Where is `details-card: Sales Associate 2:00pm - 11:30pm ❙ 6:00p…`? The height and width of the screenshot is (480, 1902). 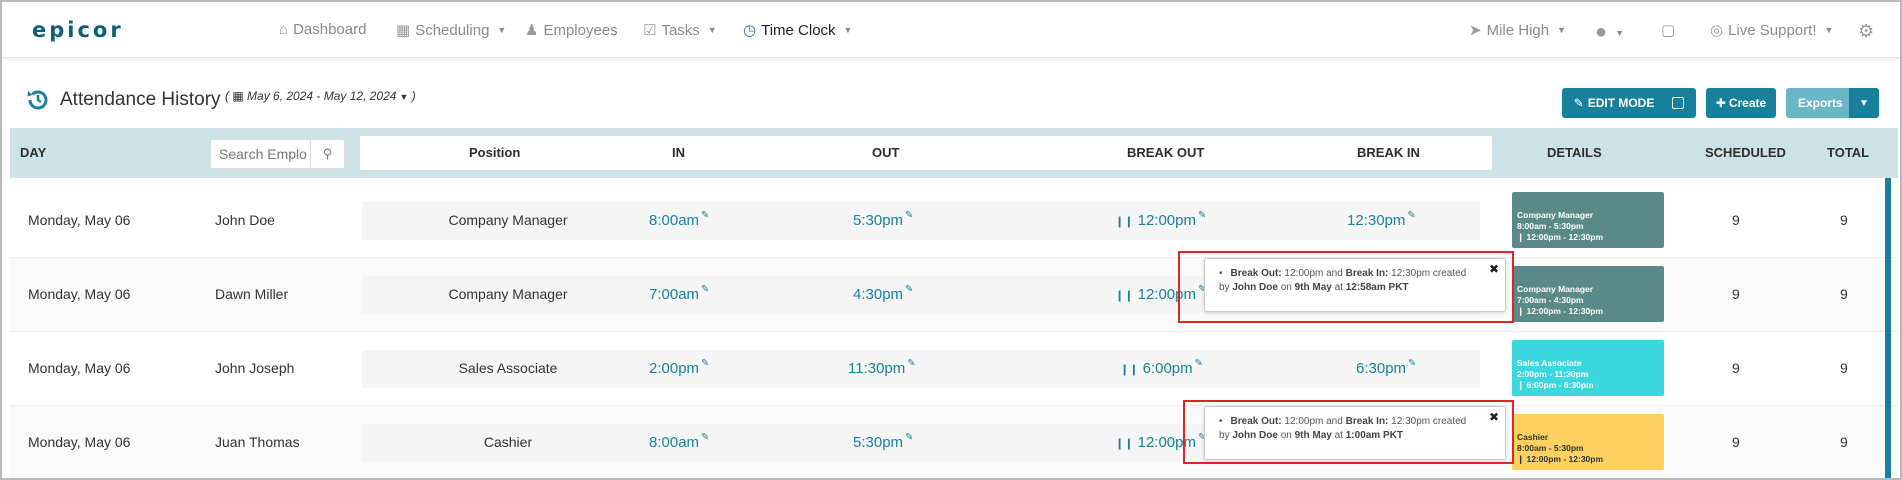 details-card: Sales Associate 2:00pm - 11:30pm ❙ 6:00p… is located at coordinates (1588, 368).